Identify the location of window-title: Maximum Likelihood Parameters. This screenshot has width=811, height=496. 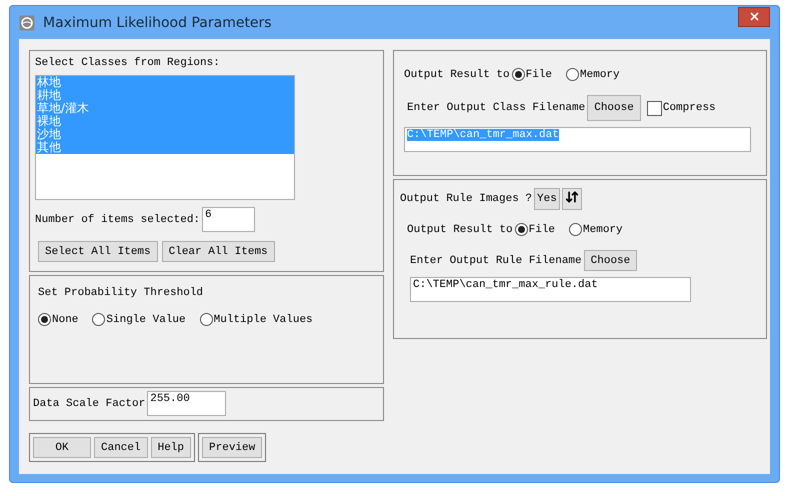
(157, 22).